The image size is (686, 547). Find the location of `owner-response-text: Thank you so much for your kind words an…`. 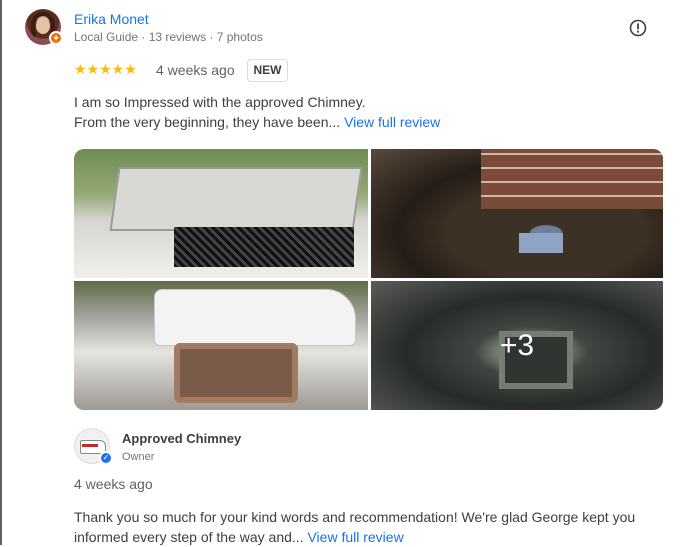

owner-response-text: Thank you so much for your kind words an… is located at coordinates (374, 527).